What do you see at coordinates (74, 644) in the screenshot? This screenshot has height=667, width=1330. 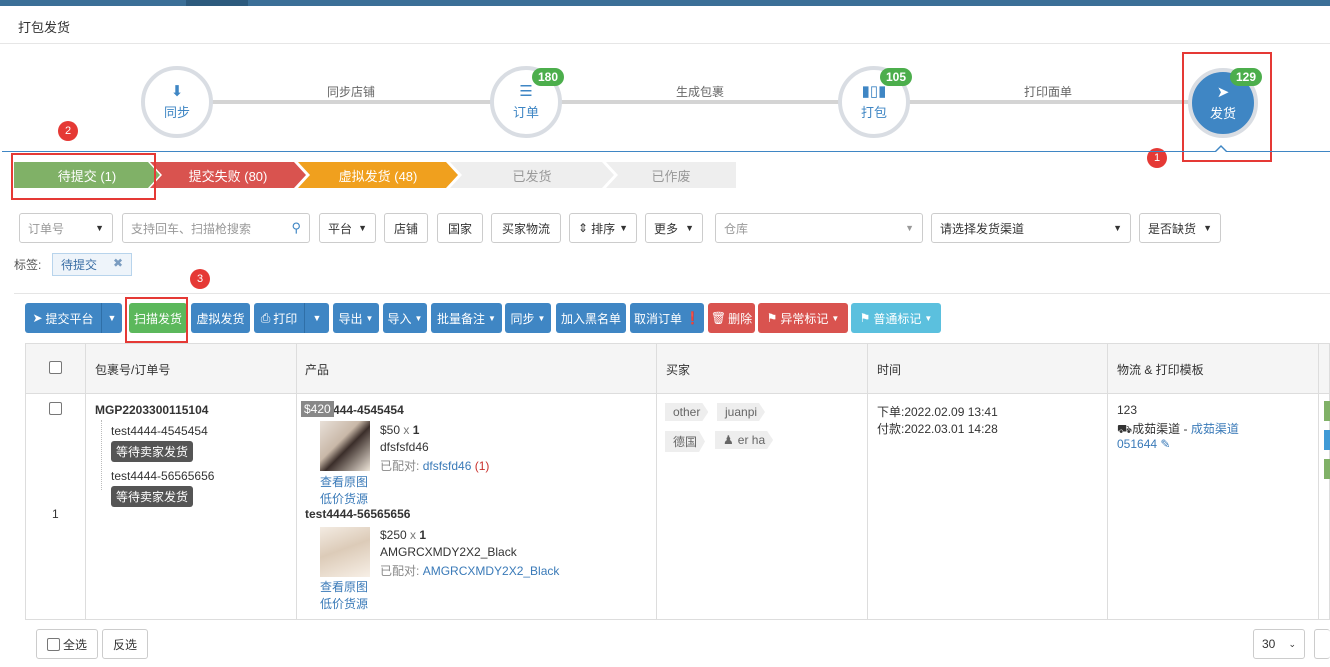 I see `select-all-label: 全选` at bounding box center [74, 644].